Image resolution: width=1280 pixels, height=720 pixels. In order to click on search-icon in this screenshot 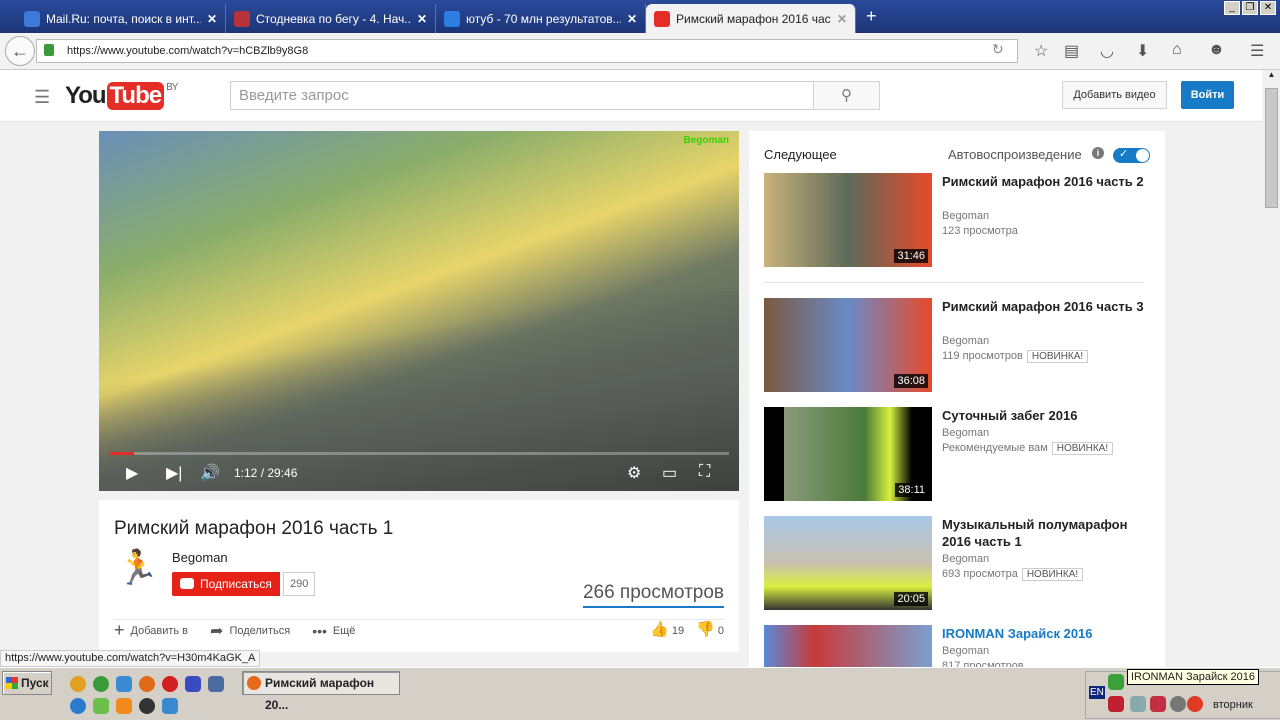, I will do `click(452, 18)`.